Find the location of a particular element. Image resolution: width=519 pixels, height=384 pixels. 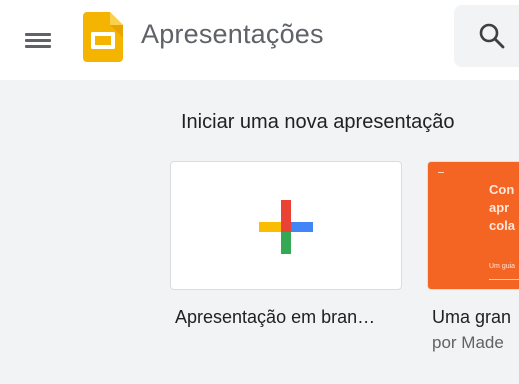

thumbnail-headline: Con apr cola is located at coordinates (502, 207).